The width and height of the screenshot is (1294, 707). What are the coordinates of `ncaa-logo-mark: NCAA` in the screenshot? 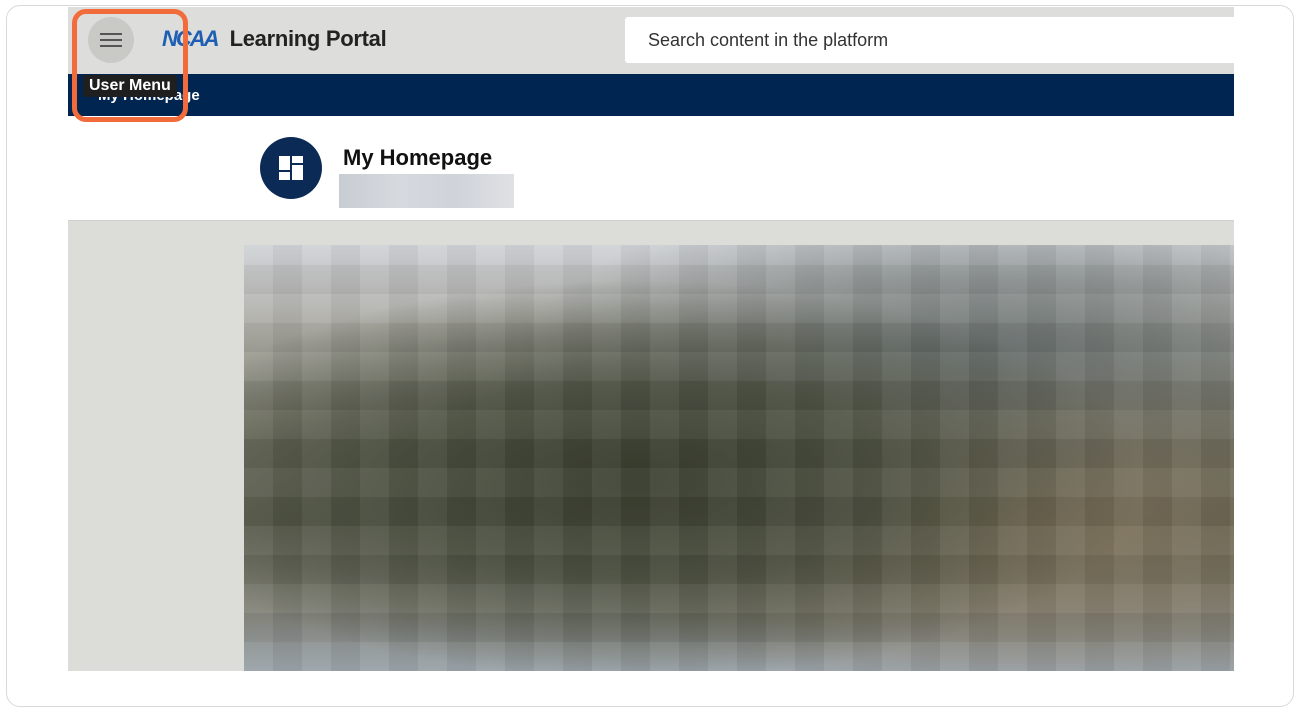 It's located at (191, 38).